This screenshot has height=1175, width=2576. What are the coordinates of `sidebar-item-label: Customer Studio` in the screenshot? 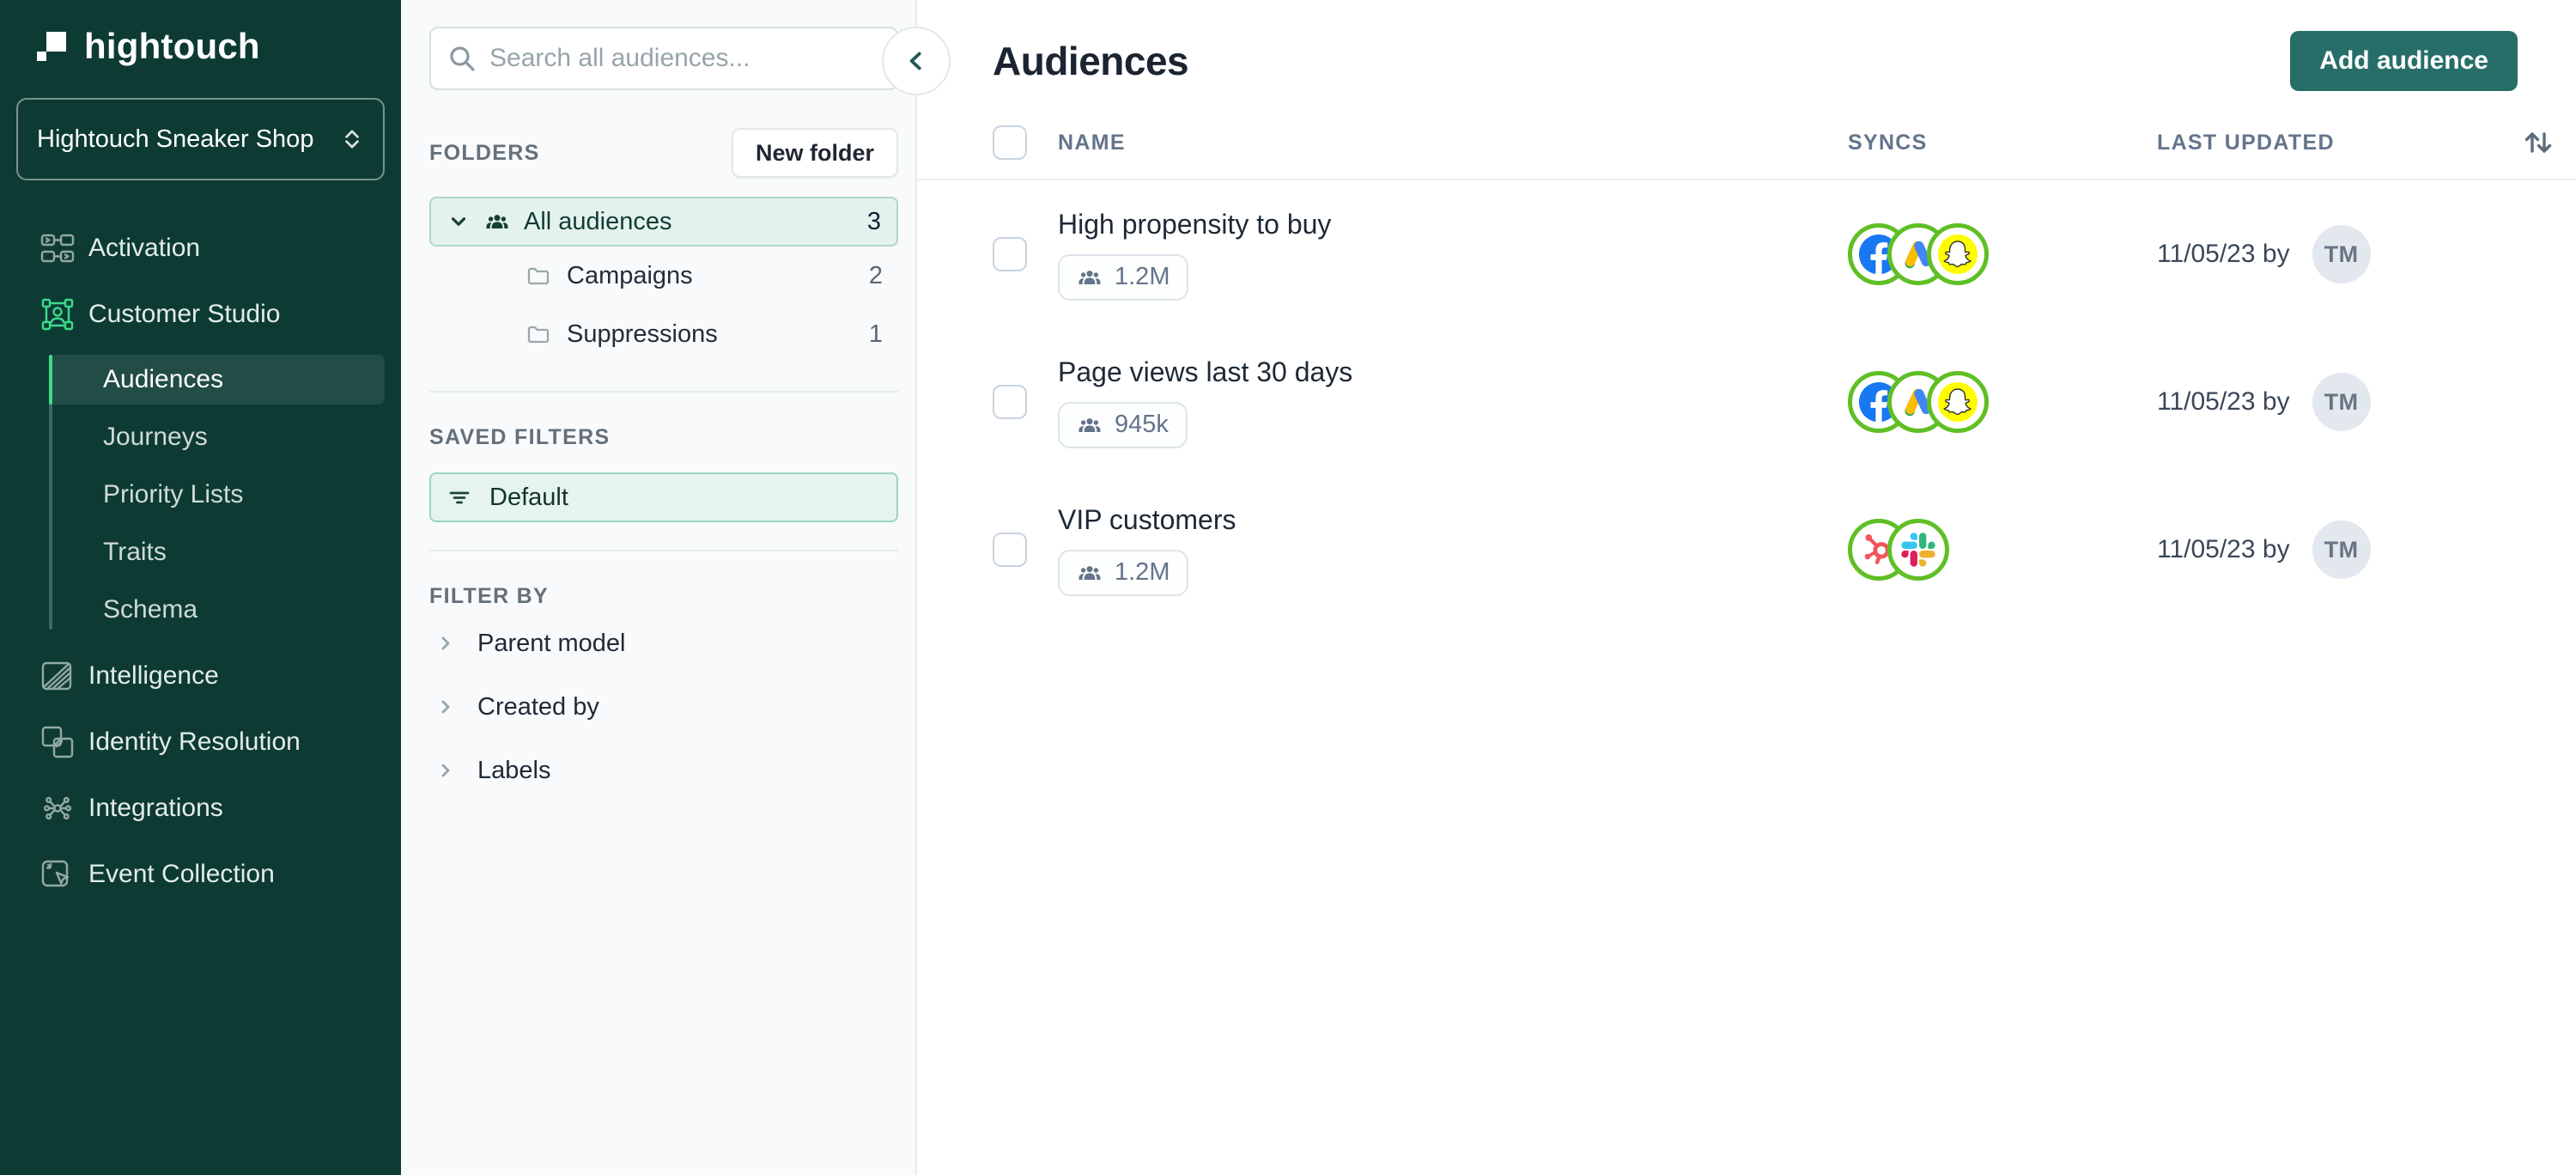 It's located at (185, 313).